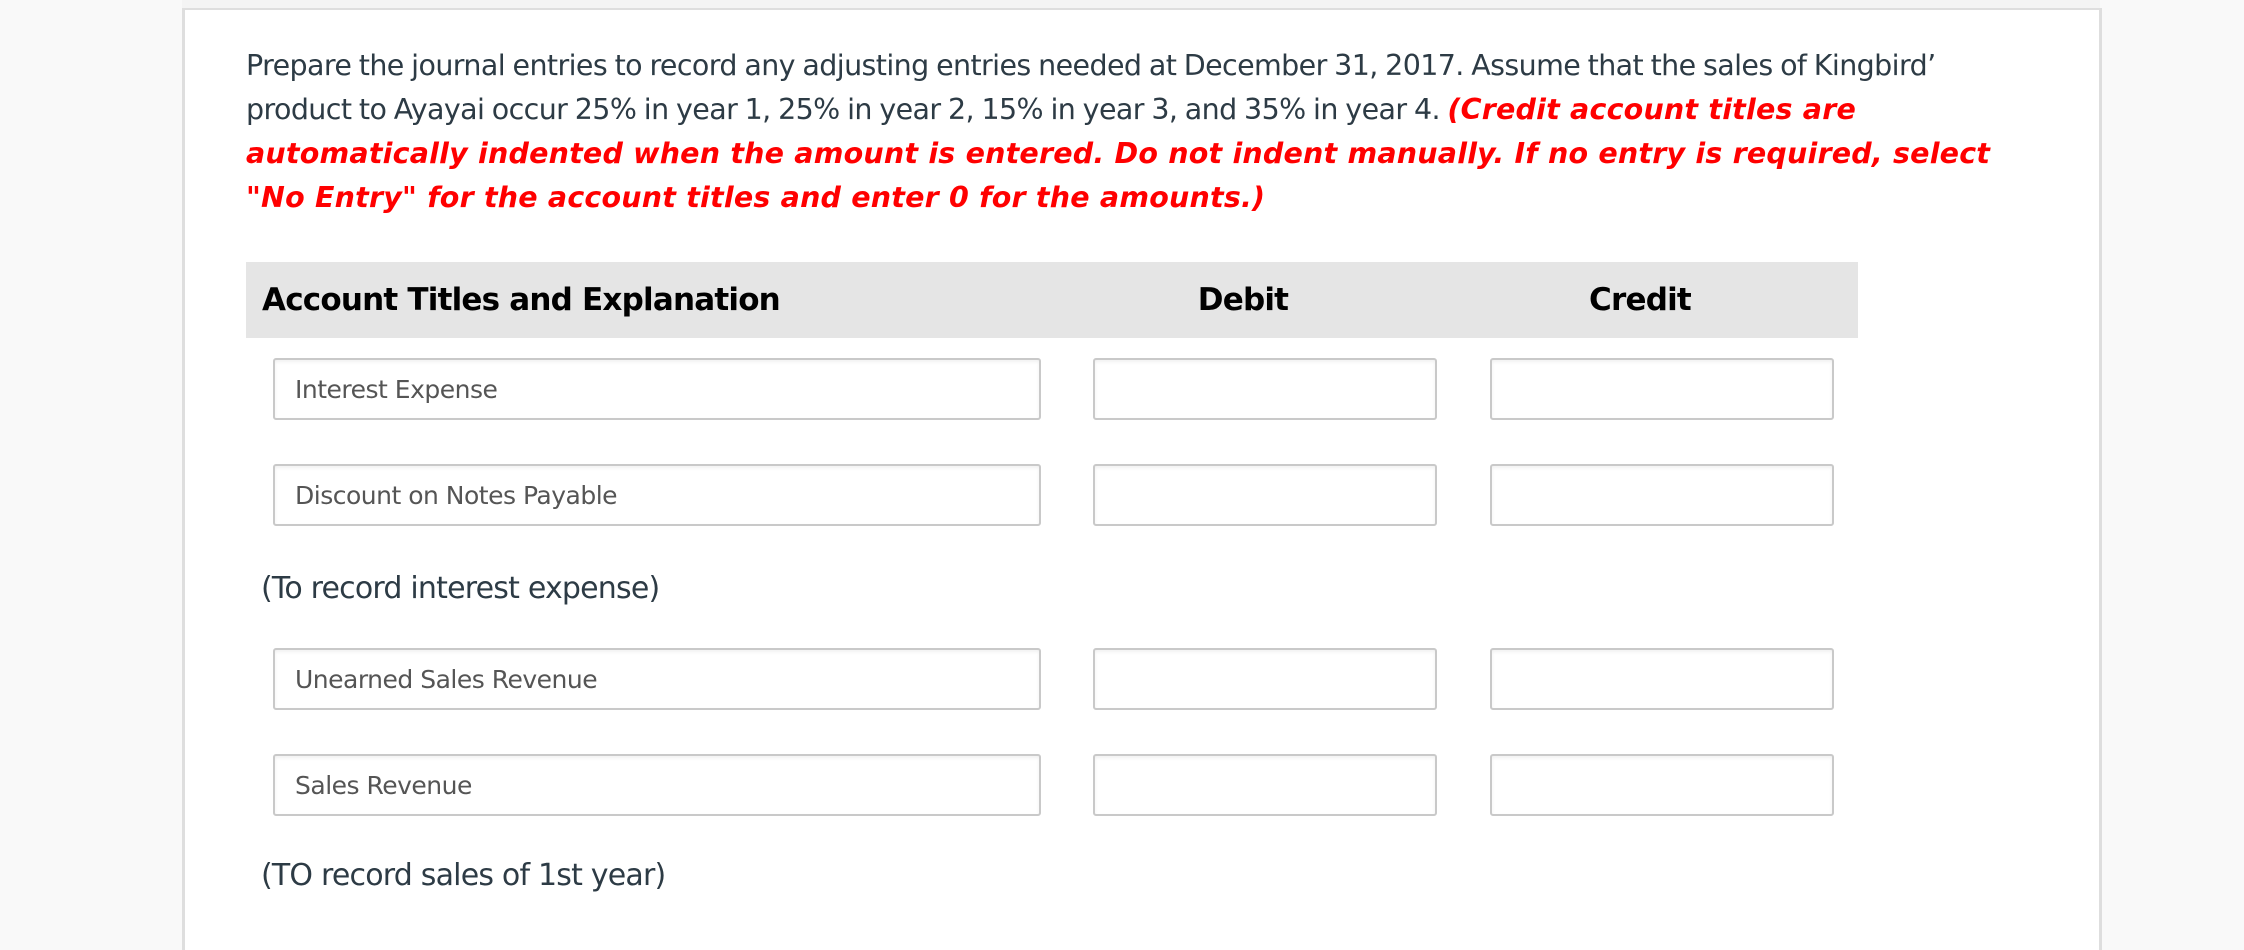  What do you see at coordinates (1141, 4) in the screenshot?
I see `top-strip` at bounding box center [1141, 4].